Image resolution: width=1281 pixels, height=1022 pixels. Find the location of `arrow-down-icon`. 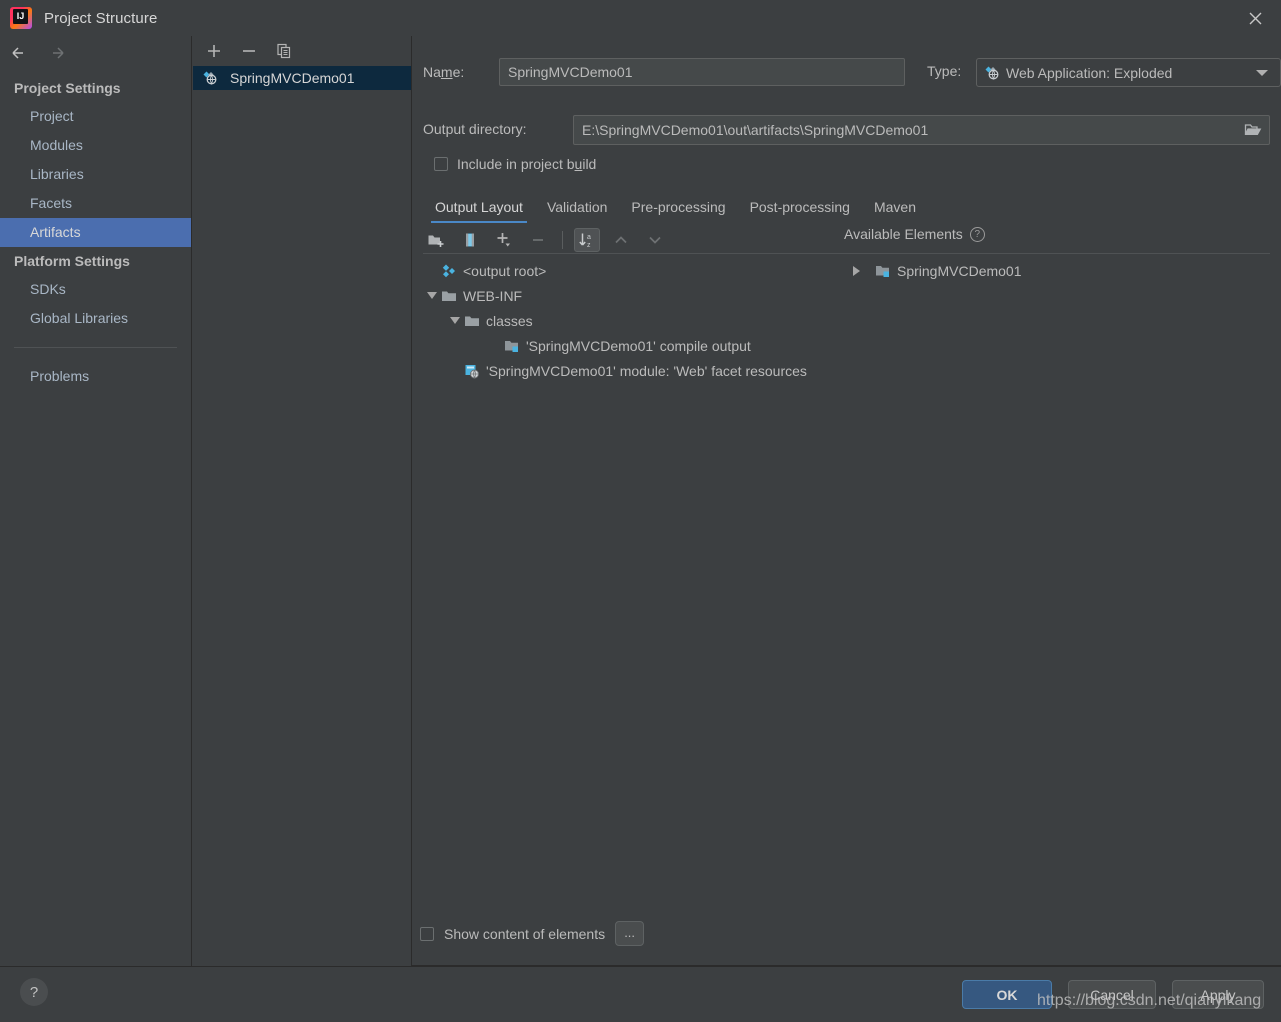

arrow-down-icon is located at coordinates (655, 240).